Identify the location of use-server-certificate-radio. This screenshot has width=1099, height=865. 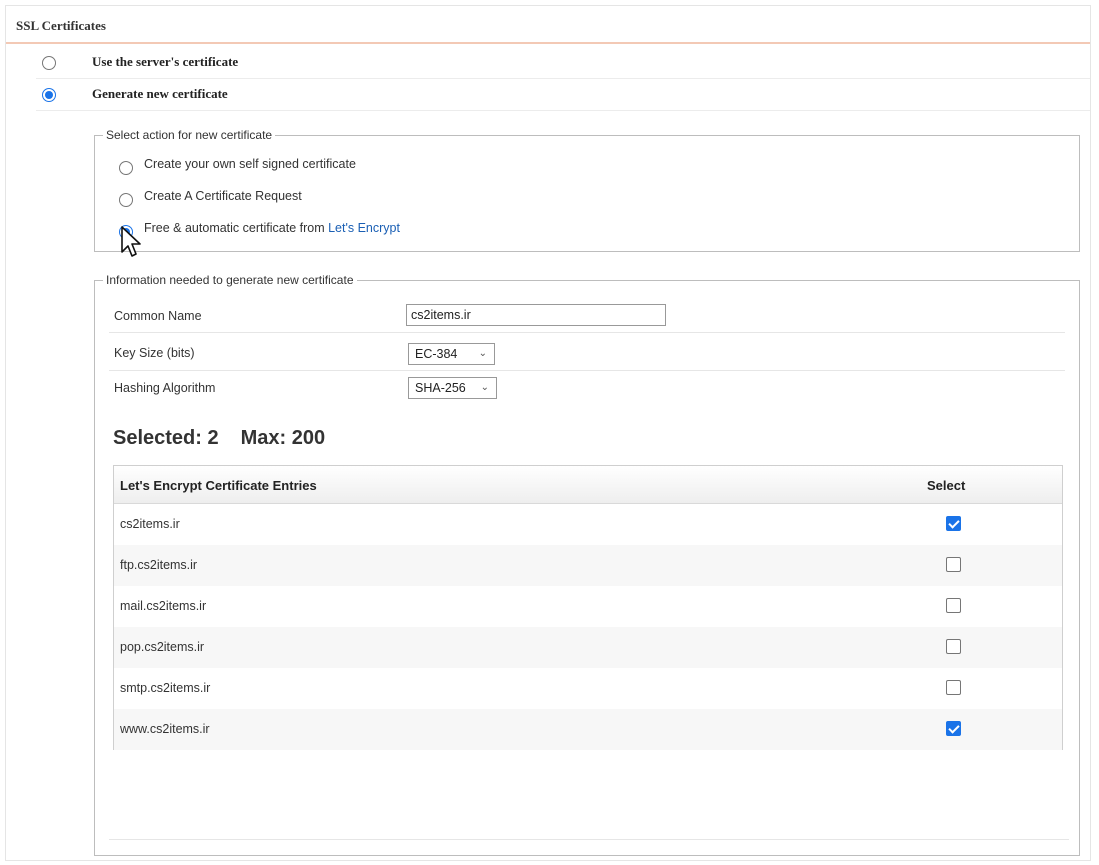
(49, 63).